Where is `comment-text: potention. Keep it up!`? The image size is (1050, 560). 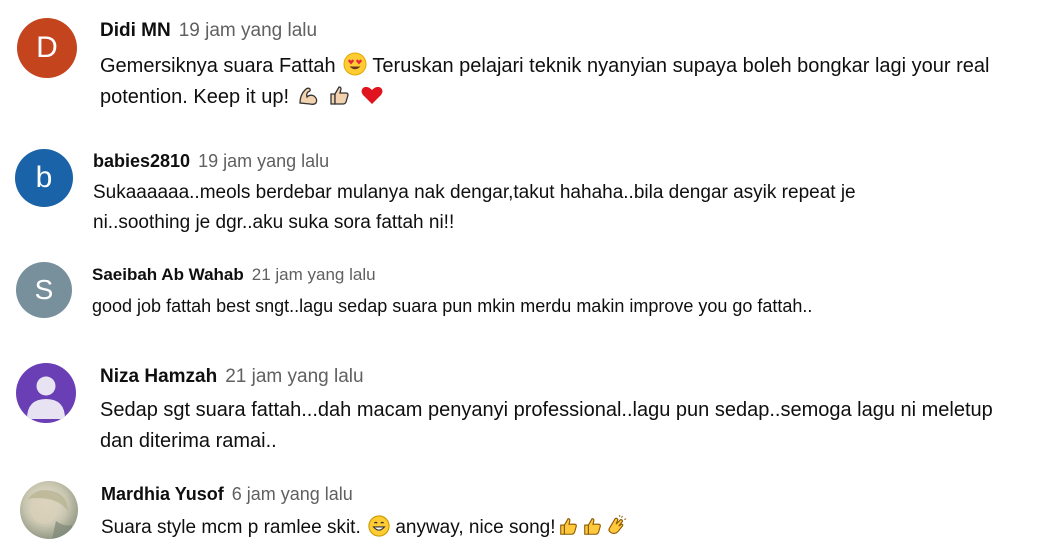 comment-text: potention. Keep it up! is located at coordinates (195, 97).